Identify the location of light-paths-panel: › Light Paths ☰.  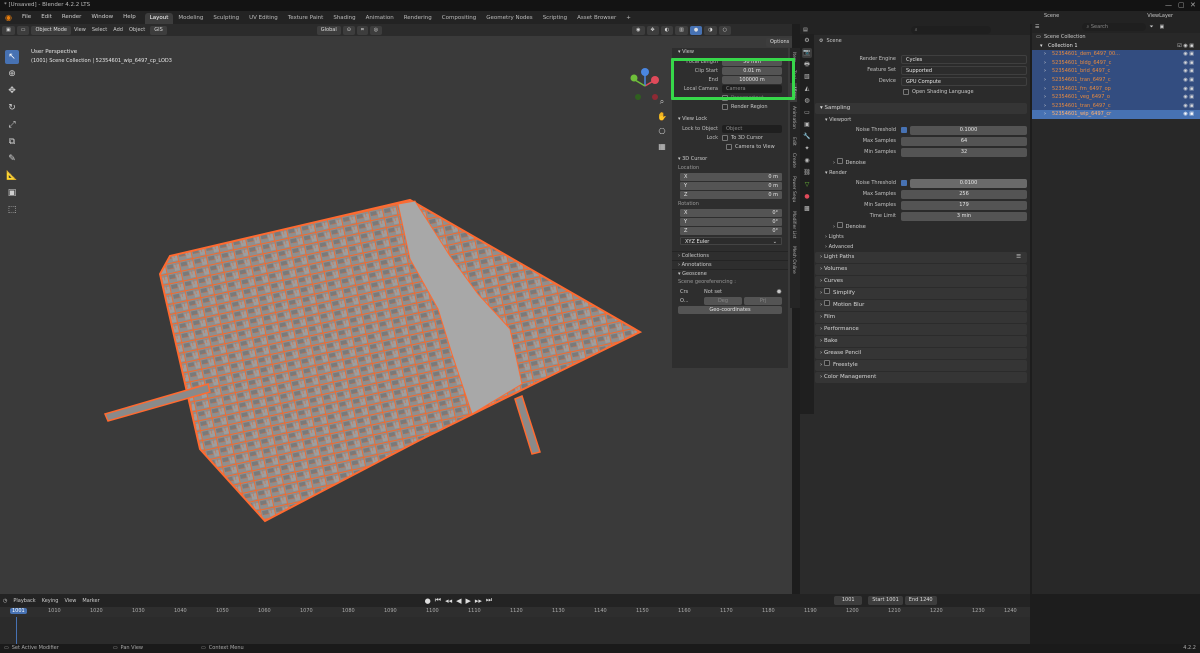
(921, 257).